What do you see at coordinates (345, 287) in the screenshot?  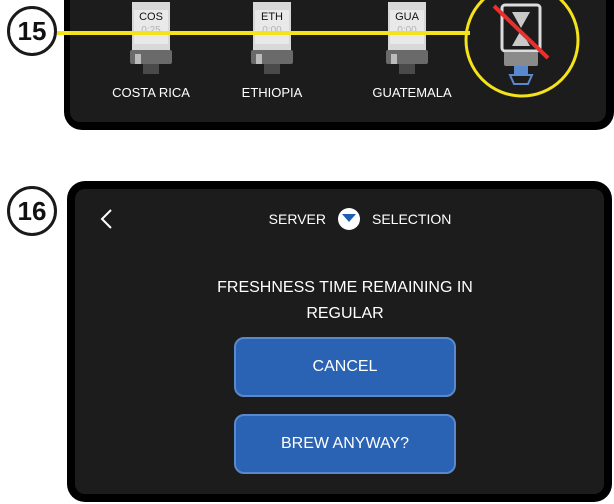 I see `message-line-1: FRESHNESS TIME REMAINING IN` at bounding box center [345, 287].